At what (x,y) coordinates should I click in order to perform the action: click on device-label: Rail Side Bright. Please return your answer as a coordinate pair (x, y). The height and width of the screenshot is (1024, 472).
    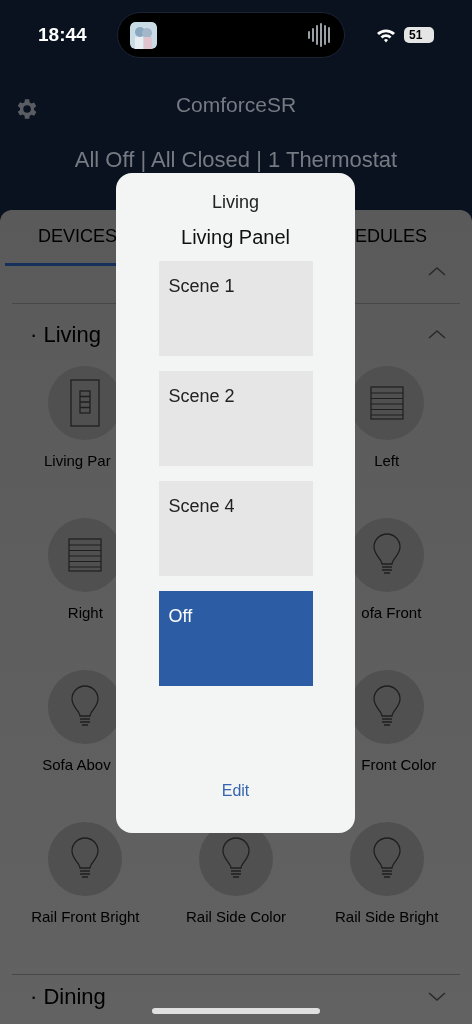
    Looking at the image, I should click on (386, 917).